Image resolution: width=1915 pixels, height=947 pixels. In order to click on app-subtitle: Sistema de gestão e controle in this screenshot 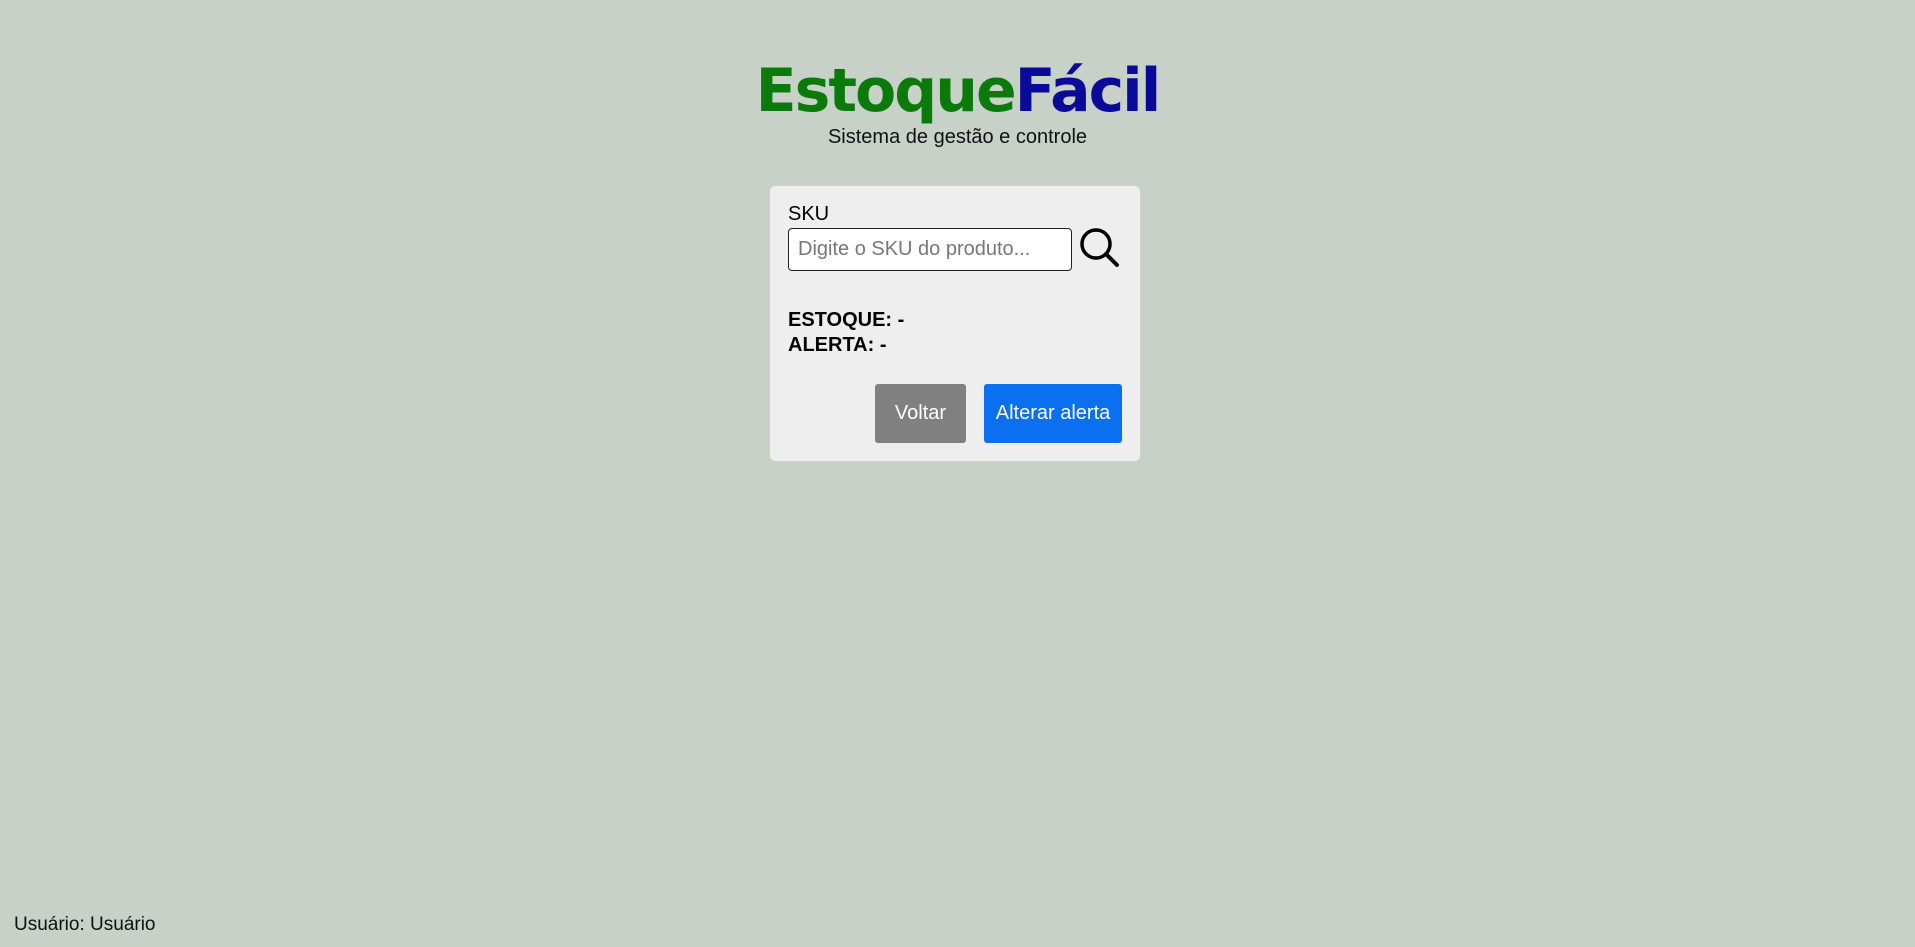, I will do `click(957, 137)`.